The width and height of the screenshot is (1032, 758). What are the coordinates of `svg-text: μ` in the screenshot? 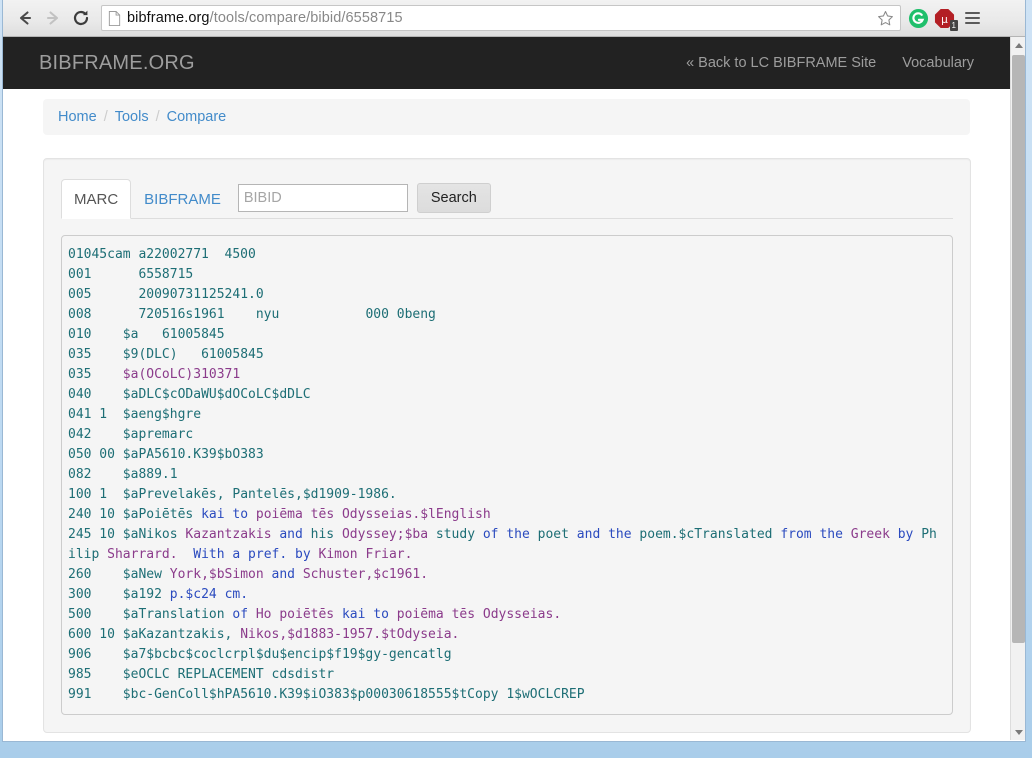 It's located at (944, 19).